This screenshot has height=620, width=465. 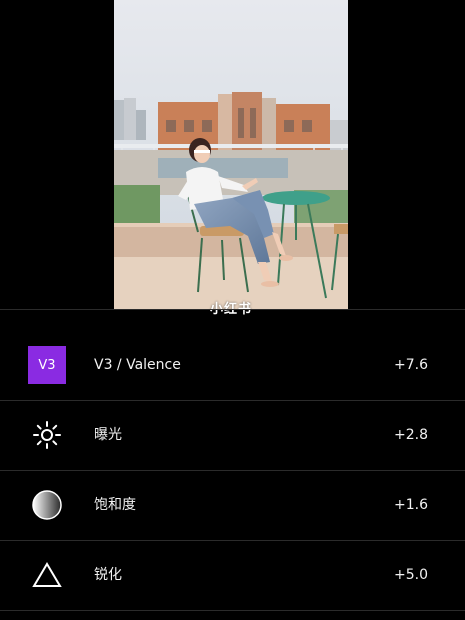 What do you see at coordinates (411, 575) in the screenshot?
I see `adjustment-value: +5.0` at bounding box center [411, 575].